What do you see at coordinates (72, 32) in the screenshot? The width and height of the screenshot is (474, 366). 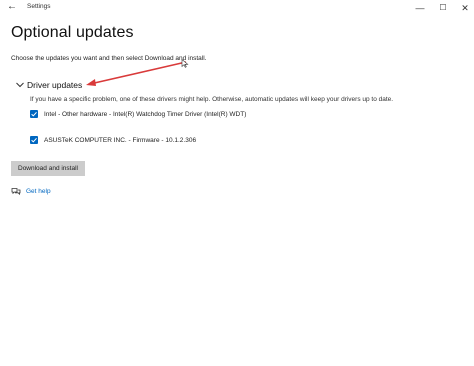 I see `page-title: Optional updates` at bounding box center [72, 32].